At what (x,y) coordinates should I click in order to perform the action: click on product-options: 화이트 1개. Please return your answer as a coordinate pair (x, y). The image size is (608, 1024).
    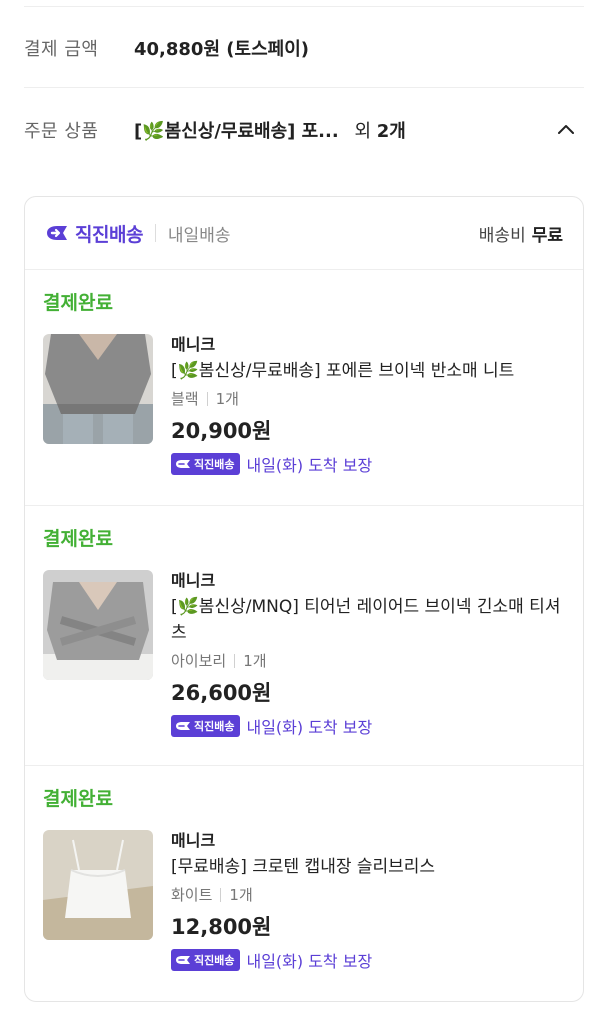
    Looking at the image, I should click on (367, 895).